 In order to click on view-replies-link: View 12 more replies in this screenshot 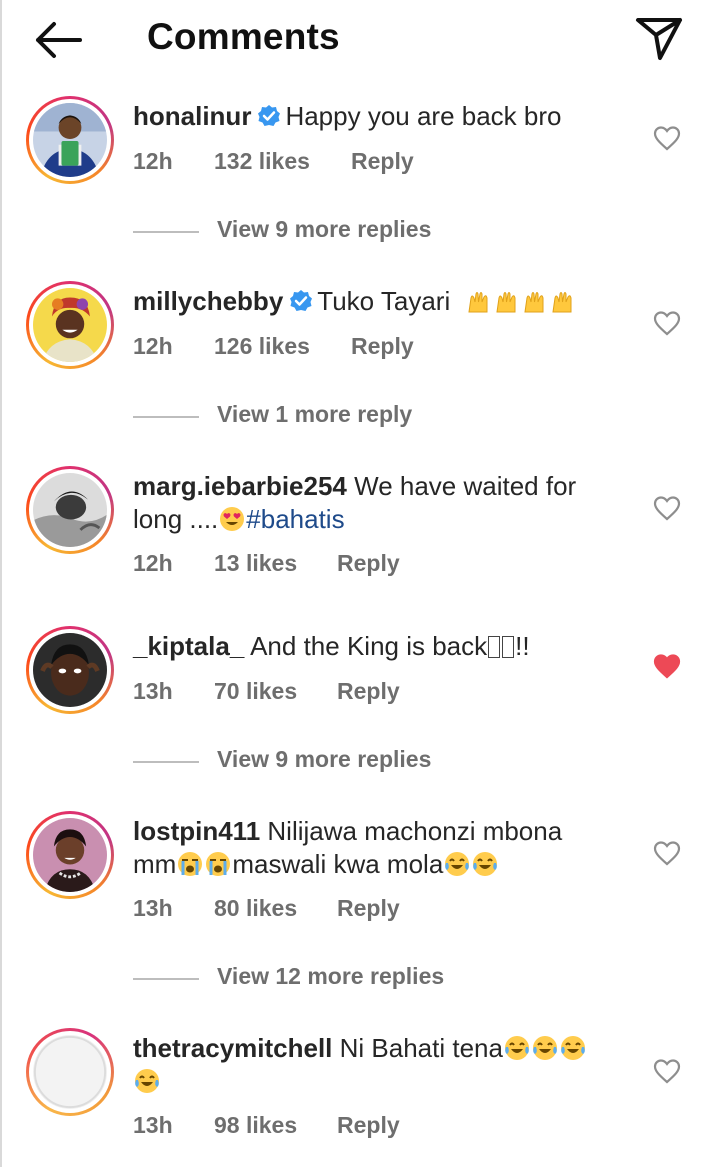, I will do `click(383, 978)`.